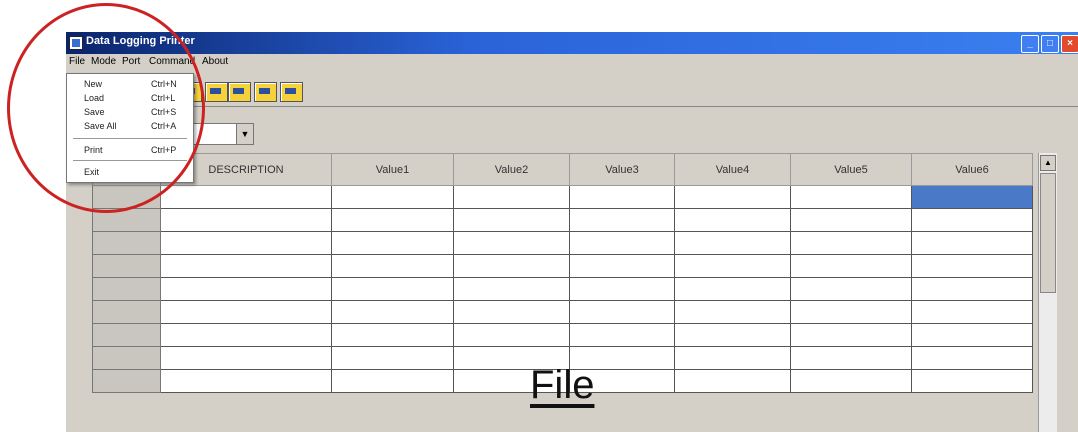 The width and height of the screenshot is (1078, 432). Describe the element at coordinates (215, 61) in the screenshot. I see `menu-about: About` at that location.